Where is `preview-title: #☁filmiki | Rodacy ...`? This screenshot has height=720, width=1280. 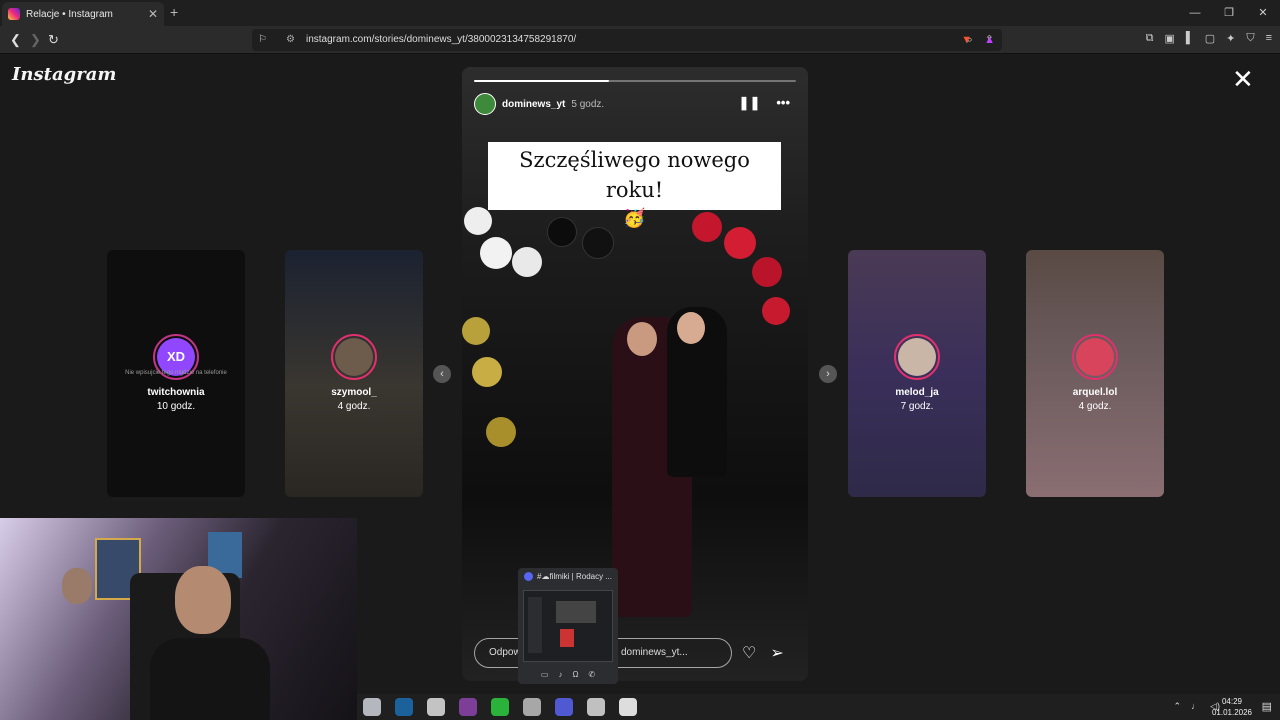
preview-title: #☁filmiki | Rodacy ... is located at coordinates (574, 576).